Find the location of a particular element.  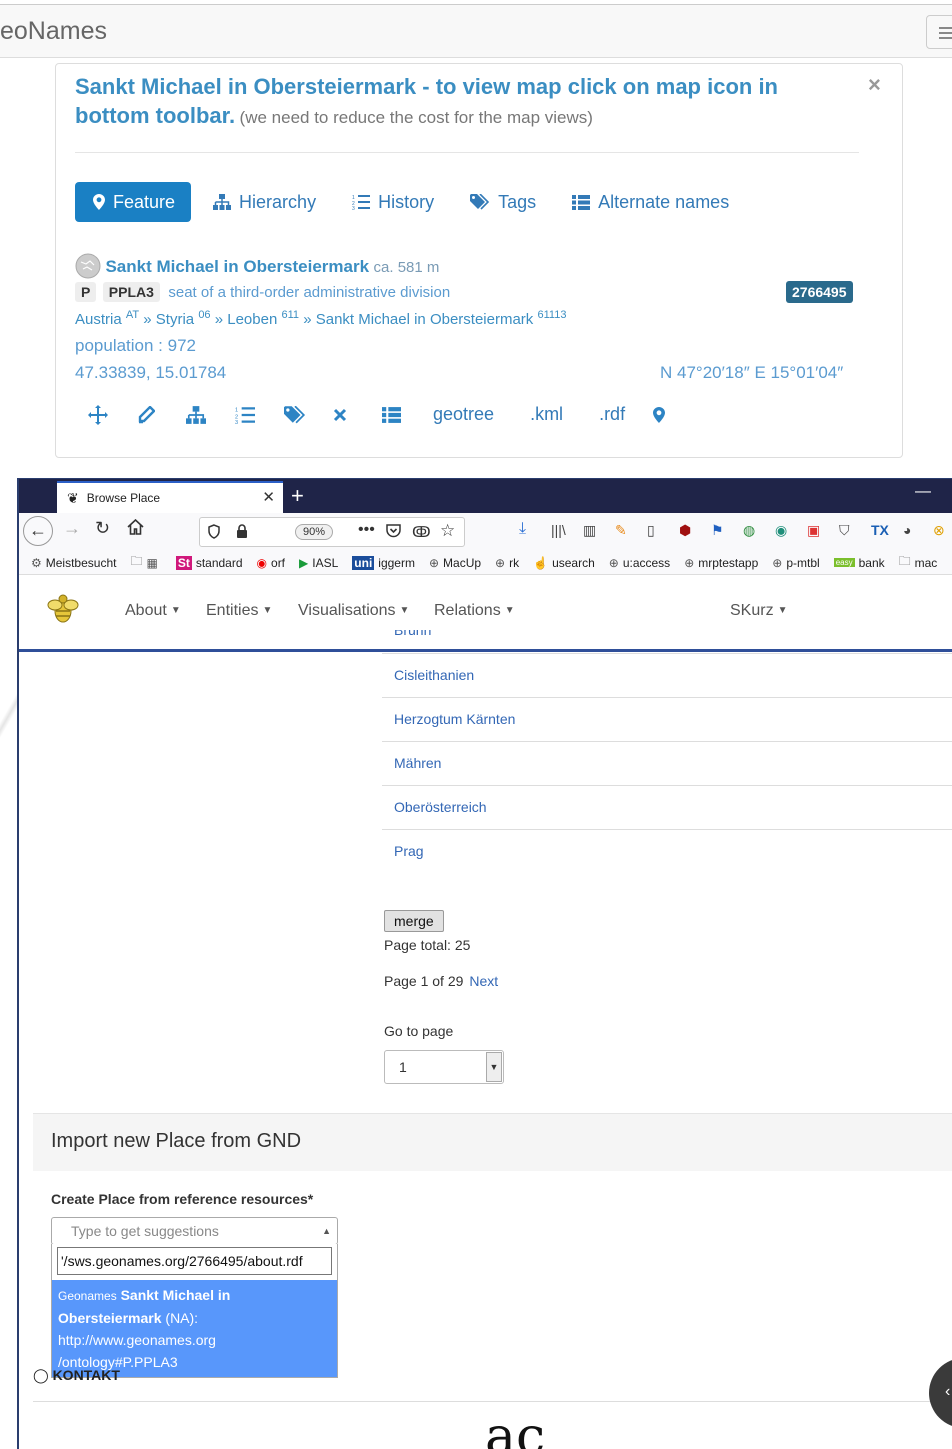

back-arrow-icon: ← is located at coordinates (38, 531).